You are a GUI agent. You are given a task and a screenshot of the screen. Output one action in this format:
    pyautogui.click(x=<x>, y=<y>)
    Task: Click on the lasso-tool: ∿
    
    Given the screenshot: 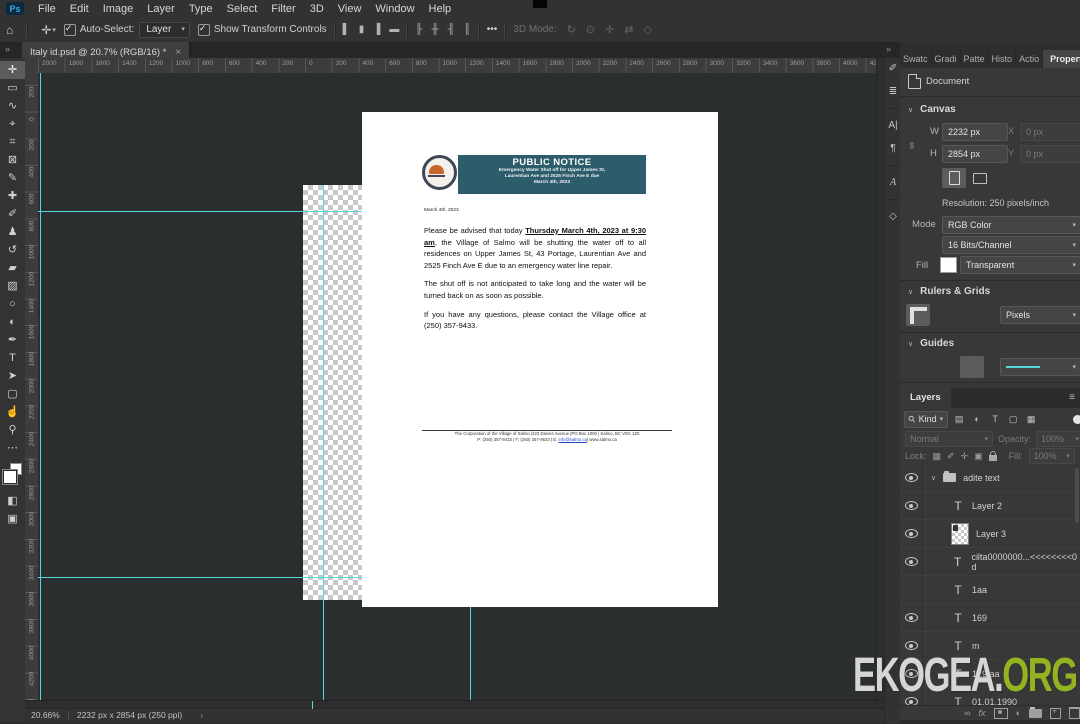 What is the action you would take?
    pyautogui.click(x=12, y=106)
    